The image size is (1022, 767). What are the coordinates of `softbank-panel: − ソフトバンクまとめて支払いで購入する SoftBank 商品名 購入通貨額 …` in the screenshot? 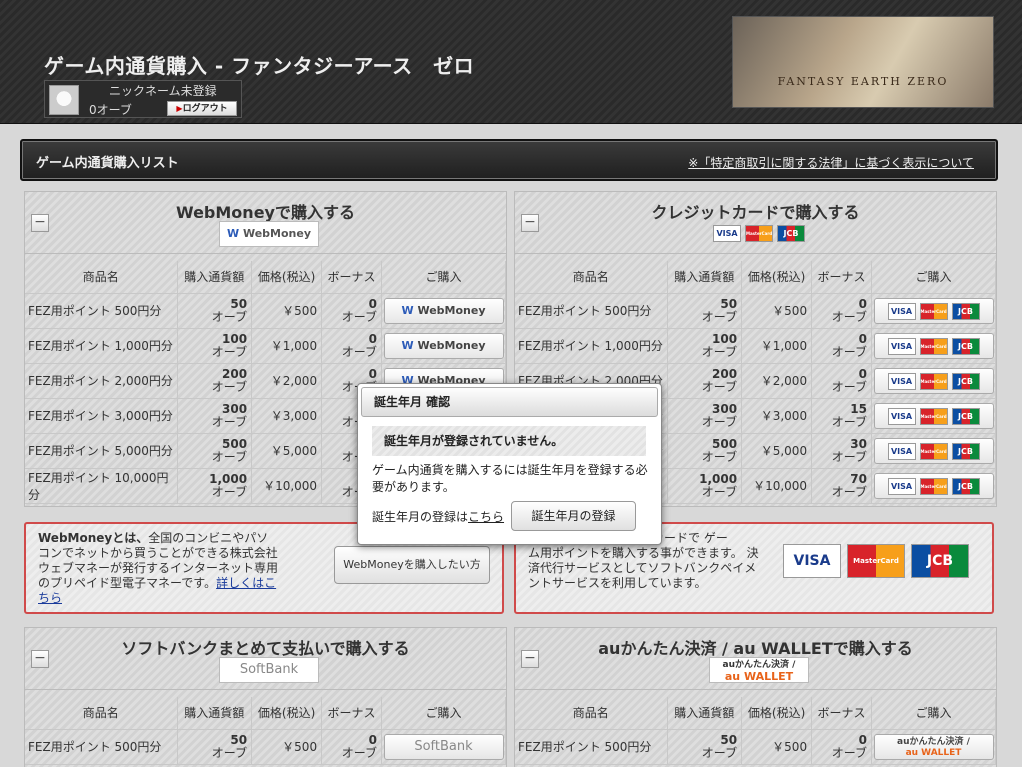 It's located at (265, 697).